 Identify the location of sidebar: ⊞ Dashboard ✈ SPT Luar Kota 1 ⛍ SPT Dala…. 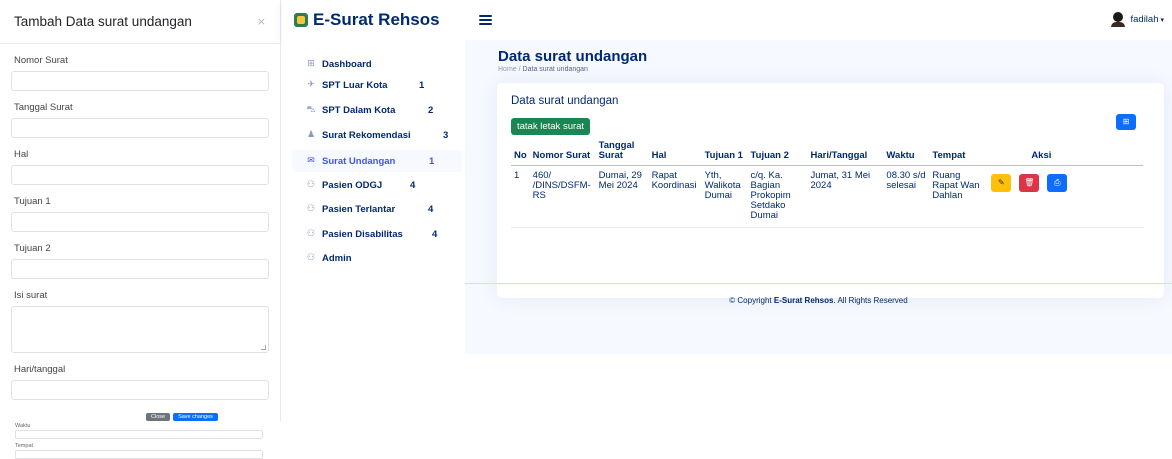
(373, 230).